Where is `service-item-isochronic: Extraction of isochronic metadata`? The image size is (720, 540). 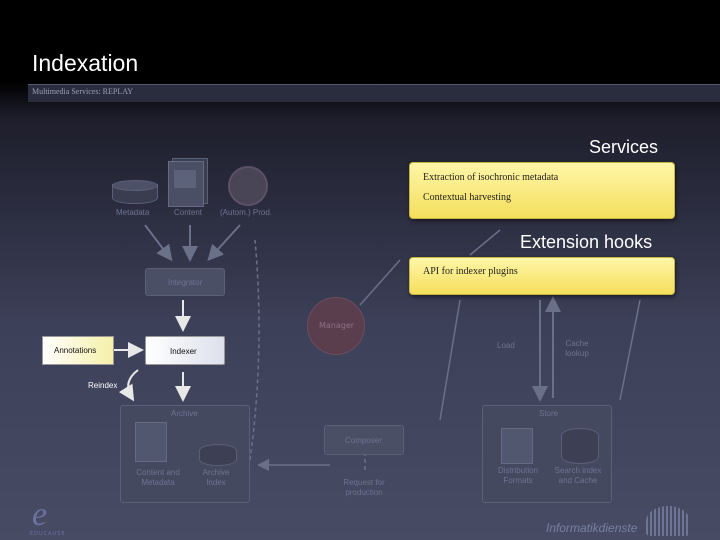 service-item-isochronic: Extraction of isochronic metadata is located at coordinates (491, 177).